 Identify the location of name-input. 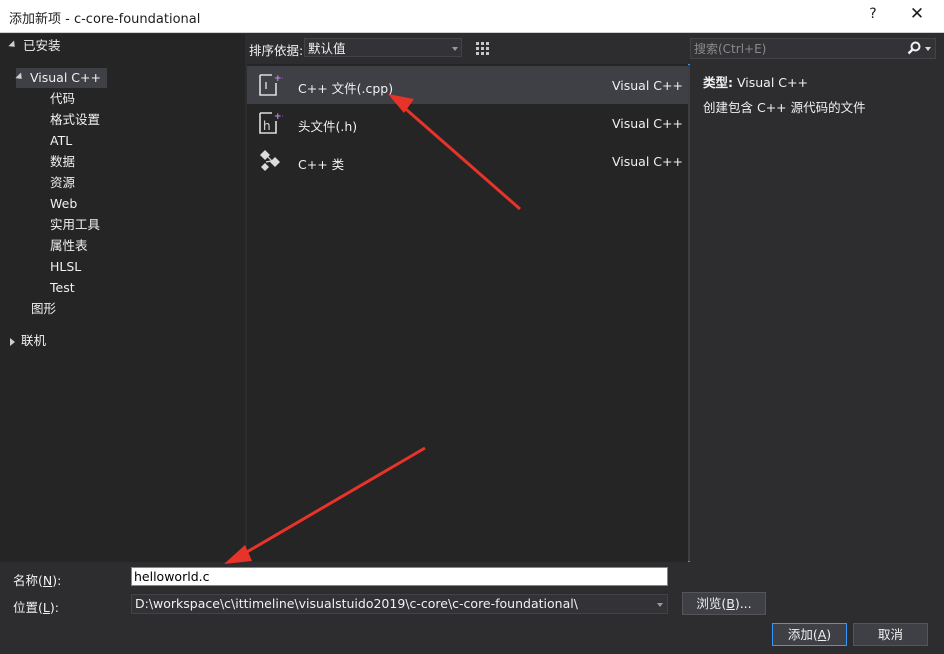
(399, 576).